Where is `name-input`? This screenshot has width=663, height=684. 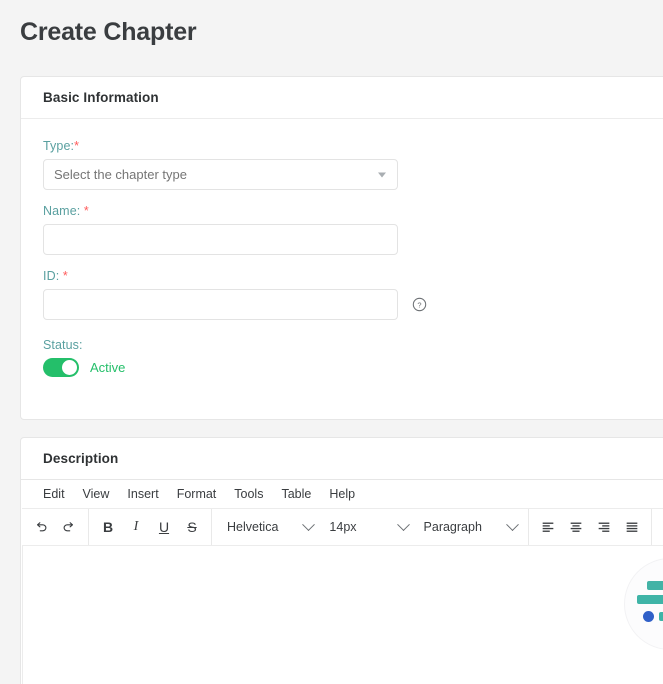
name-input is located at coordinates (220, 239).